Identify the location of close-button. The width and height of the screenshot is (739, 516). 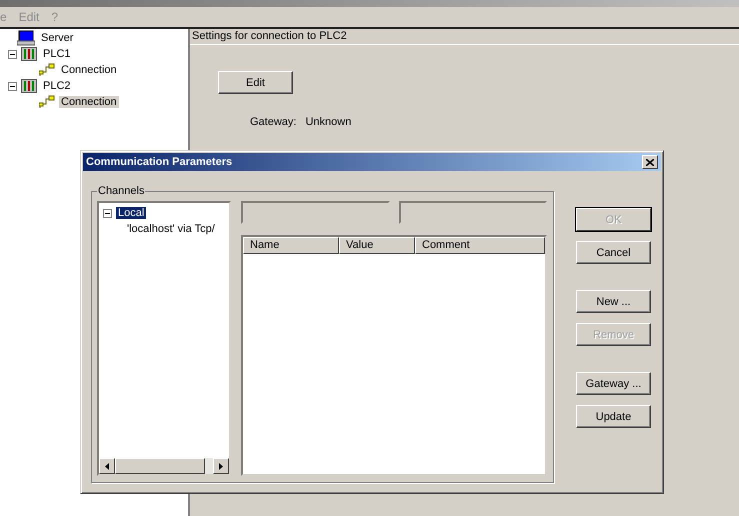
(650, 162).